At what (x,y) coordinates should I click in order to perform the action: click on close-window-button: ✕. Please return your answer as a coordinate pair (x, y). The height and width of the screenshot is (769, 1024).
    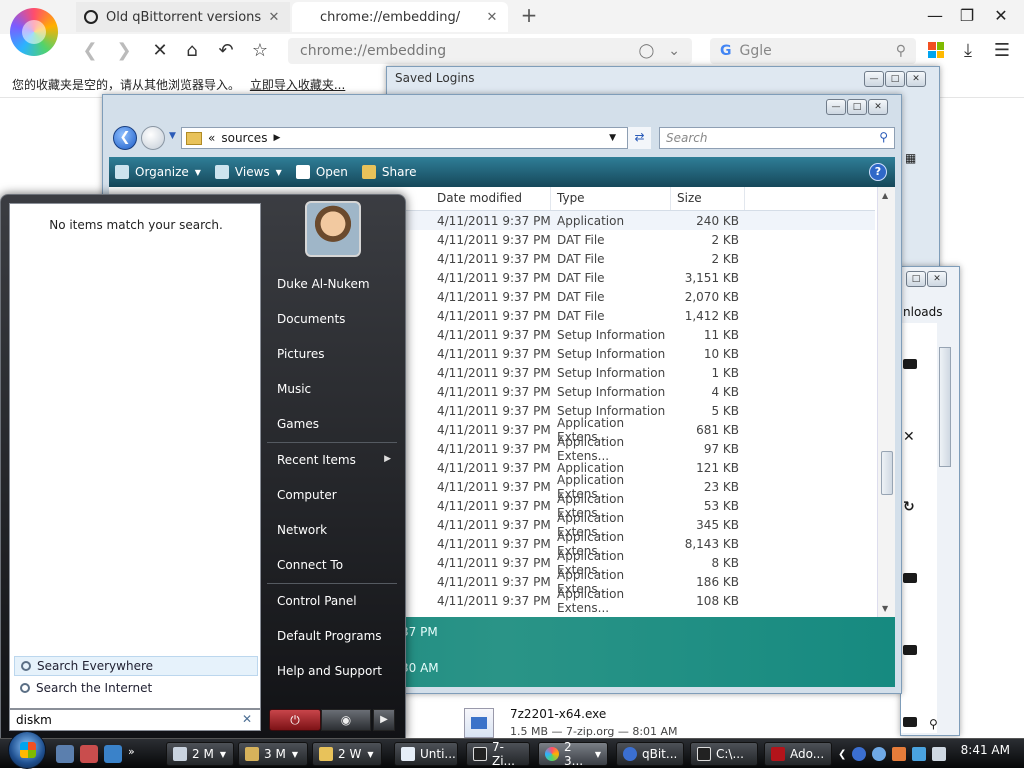
    Looking at the image, I should click on (1001, 16).